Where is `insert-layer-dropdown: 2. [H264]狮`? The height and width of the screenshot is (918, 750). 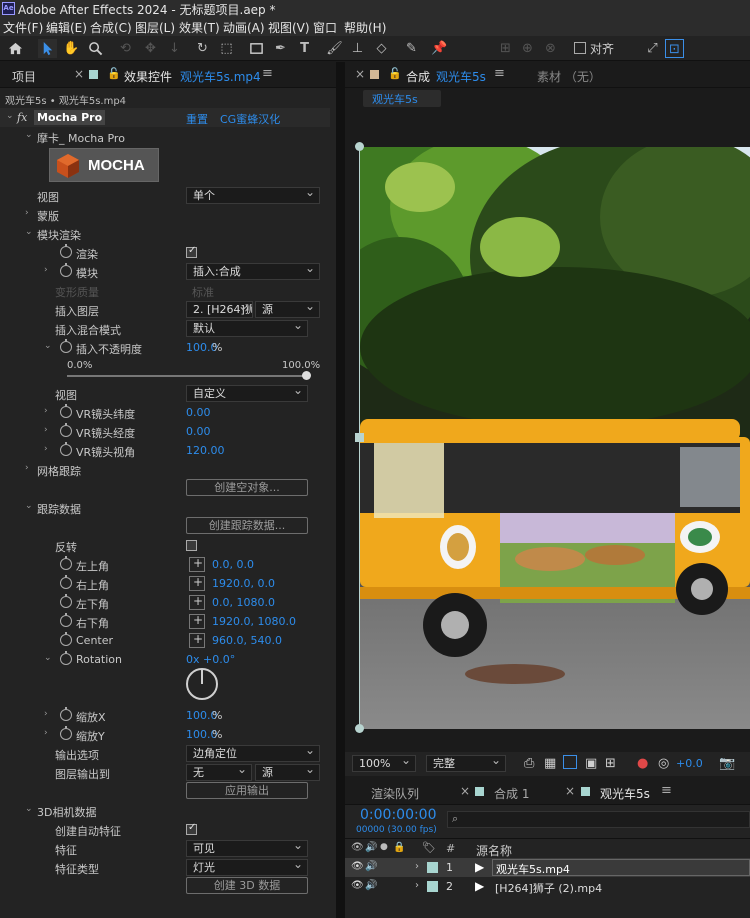 insert-layer-dropdown: 2. [H264]狮 is located at coordinates (219, 309).